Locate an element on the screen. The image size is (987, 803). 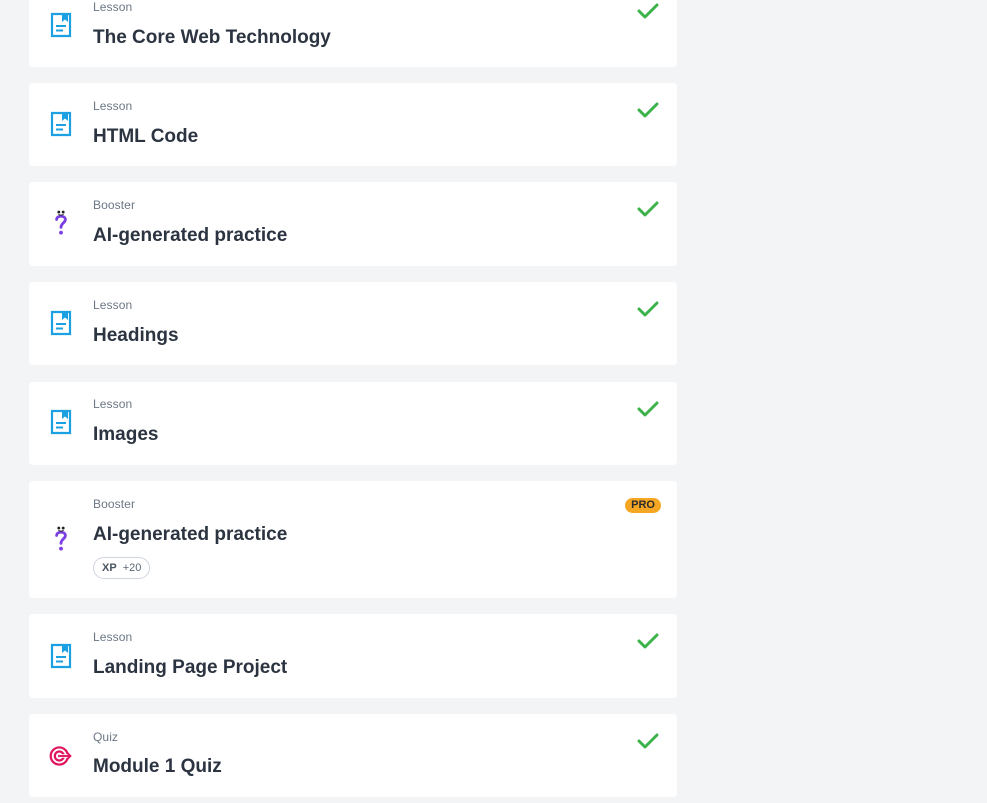
list-item: Lesson Headings is located at coordinates (353, 323).